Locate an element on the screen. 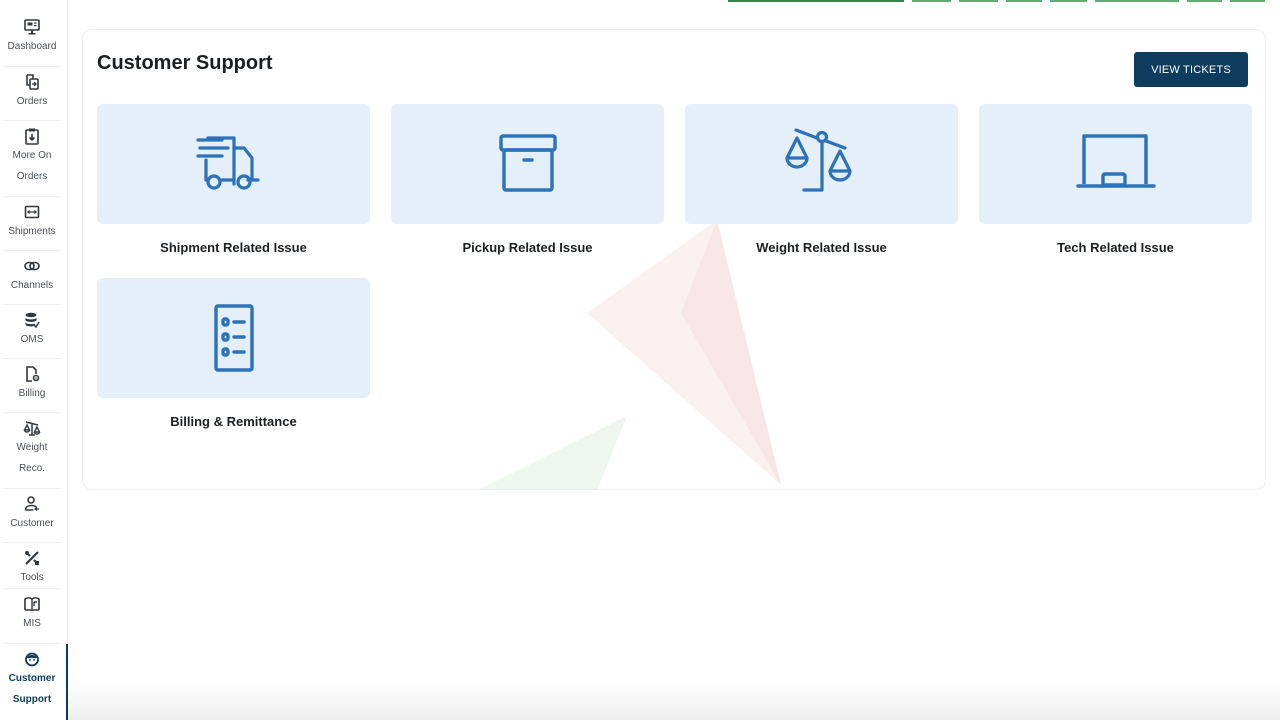 This screenshot has width=1280, height=720. box-icon is located at coordinates (527, 163).